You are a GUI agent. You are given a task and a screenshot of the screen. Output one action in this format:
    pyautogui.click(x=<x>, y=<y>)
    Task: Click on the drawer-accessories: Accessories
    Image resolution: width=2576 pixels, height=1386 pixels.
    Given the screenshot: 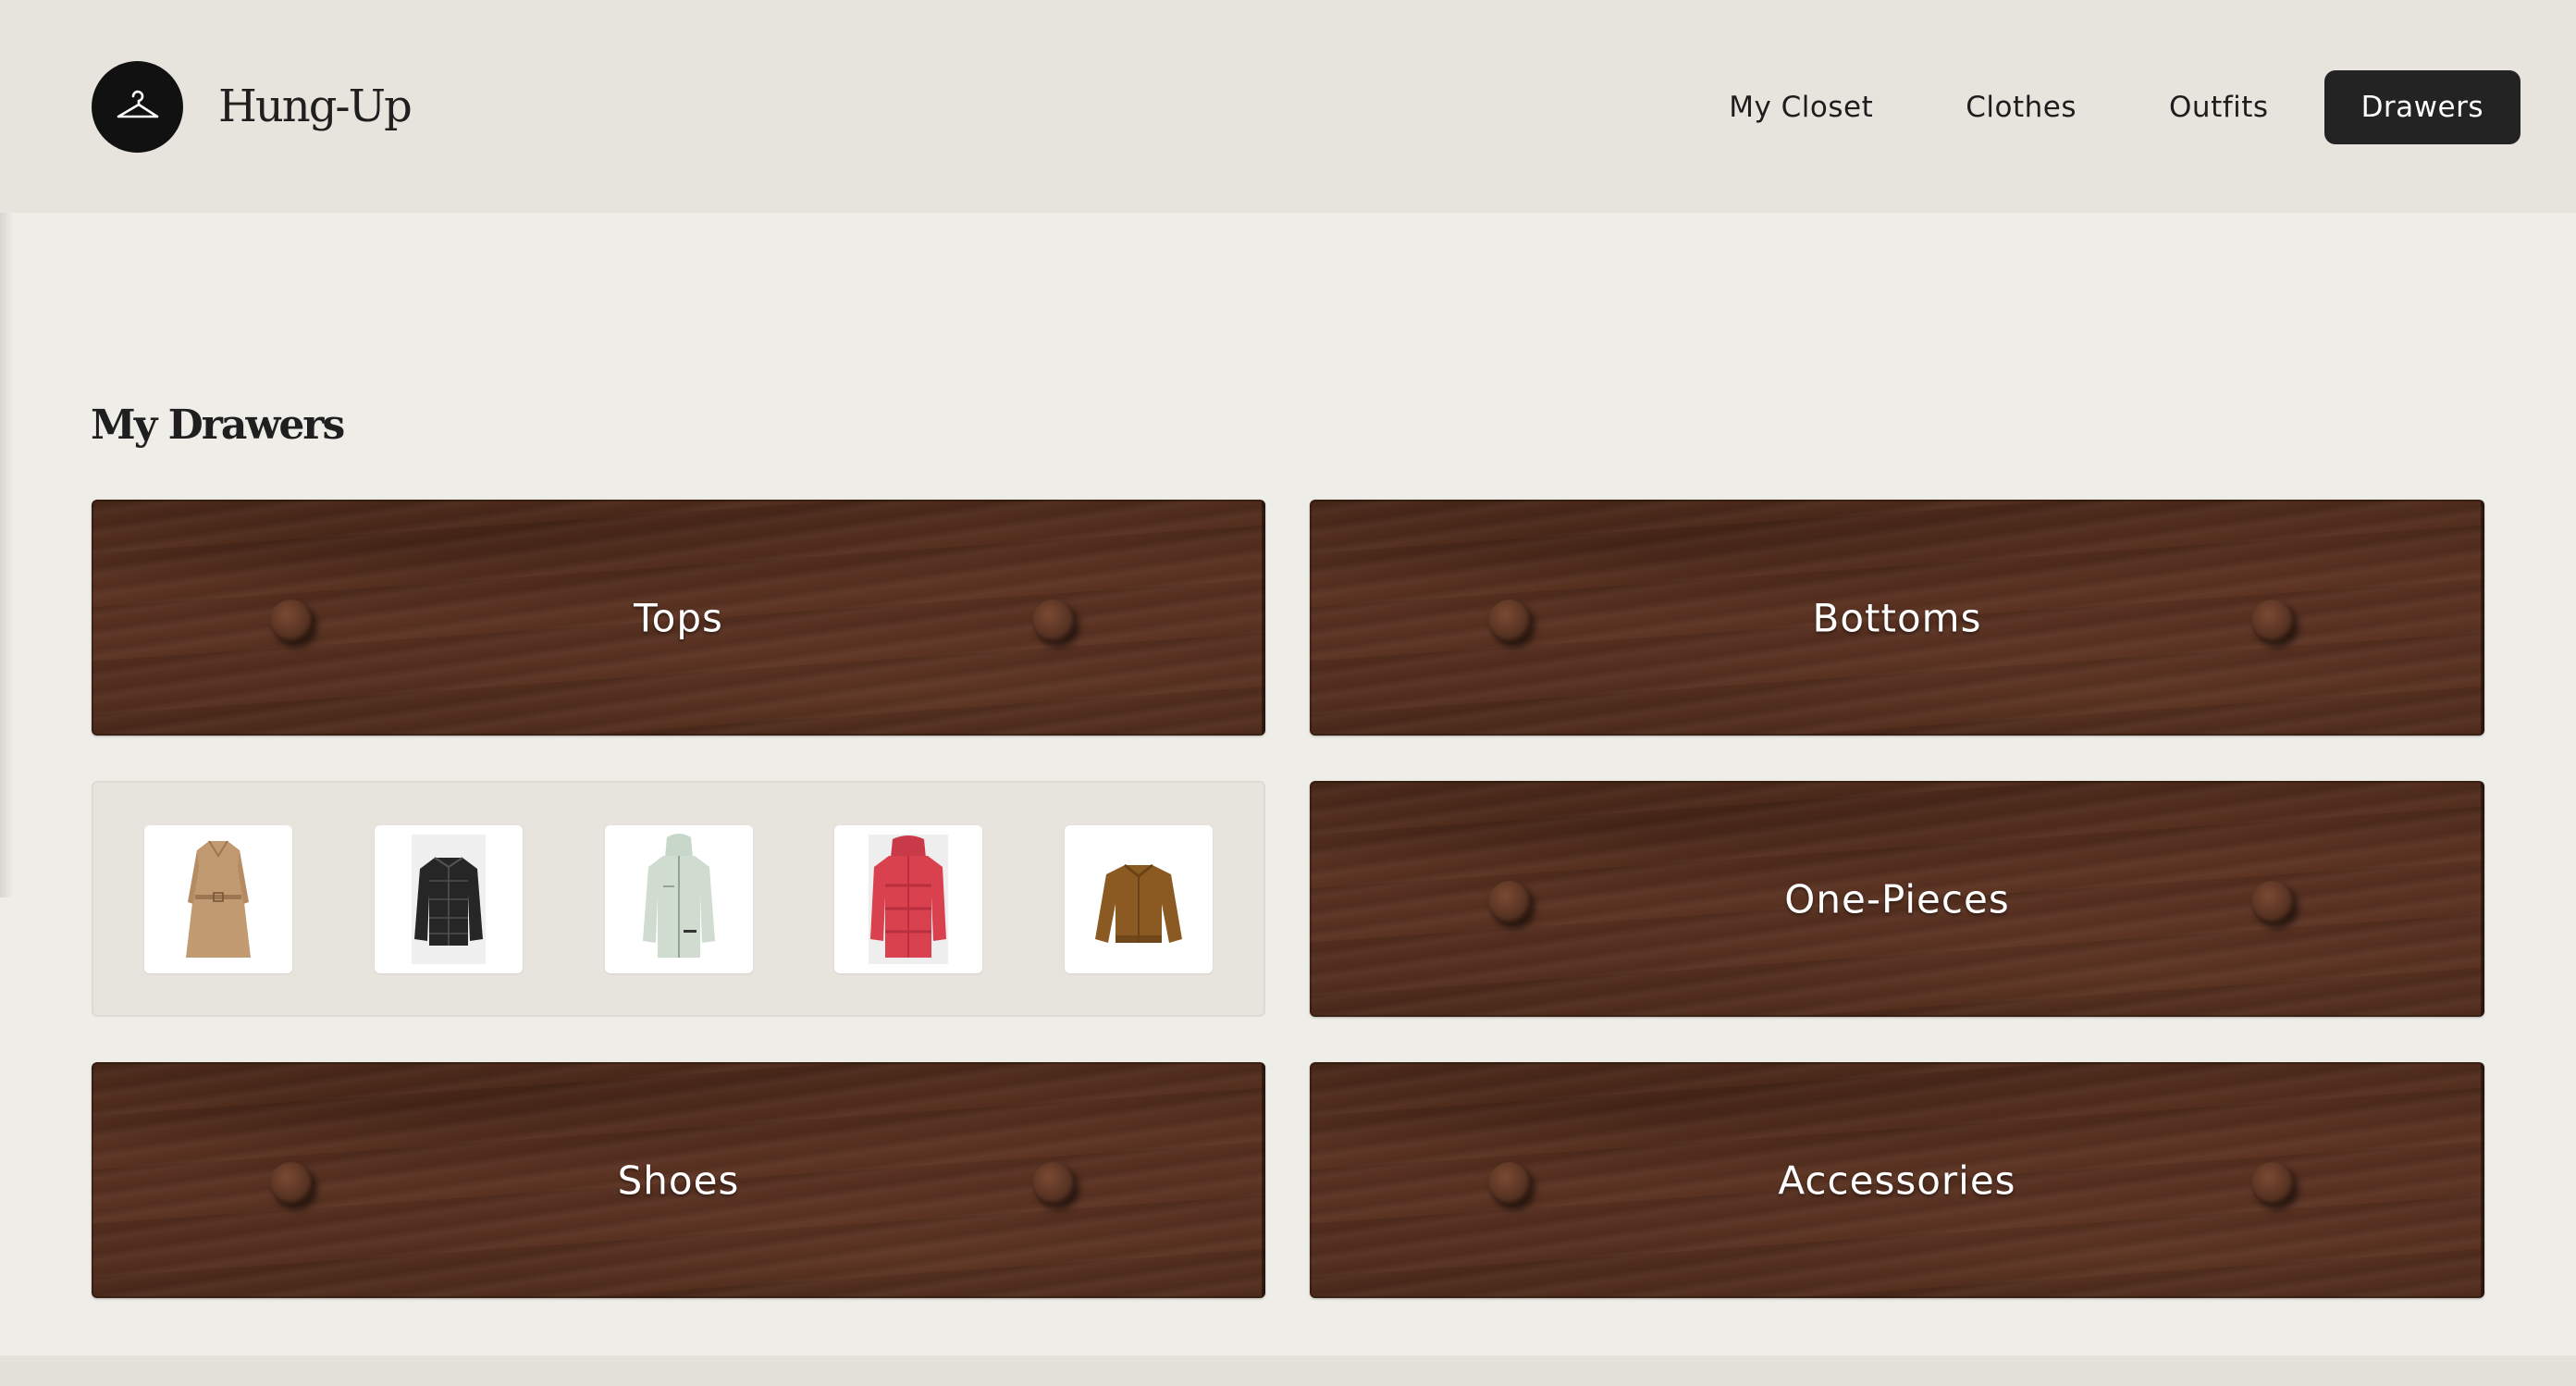 What is the action you would take?
    pyautogui.click(x=1897, y=1180)
    